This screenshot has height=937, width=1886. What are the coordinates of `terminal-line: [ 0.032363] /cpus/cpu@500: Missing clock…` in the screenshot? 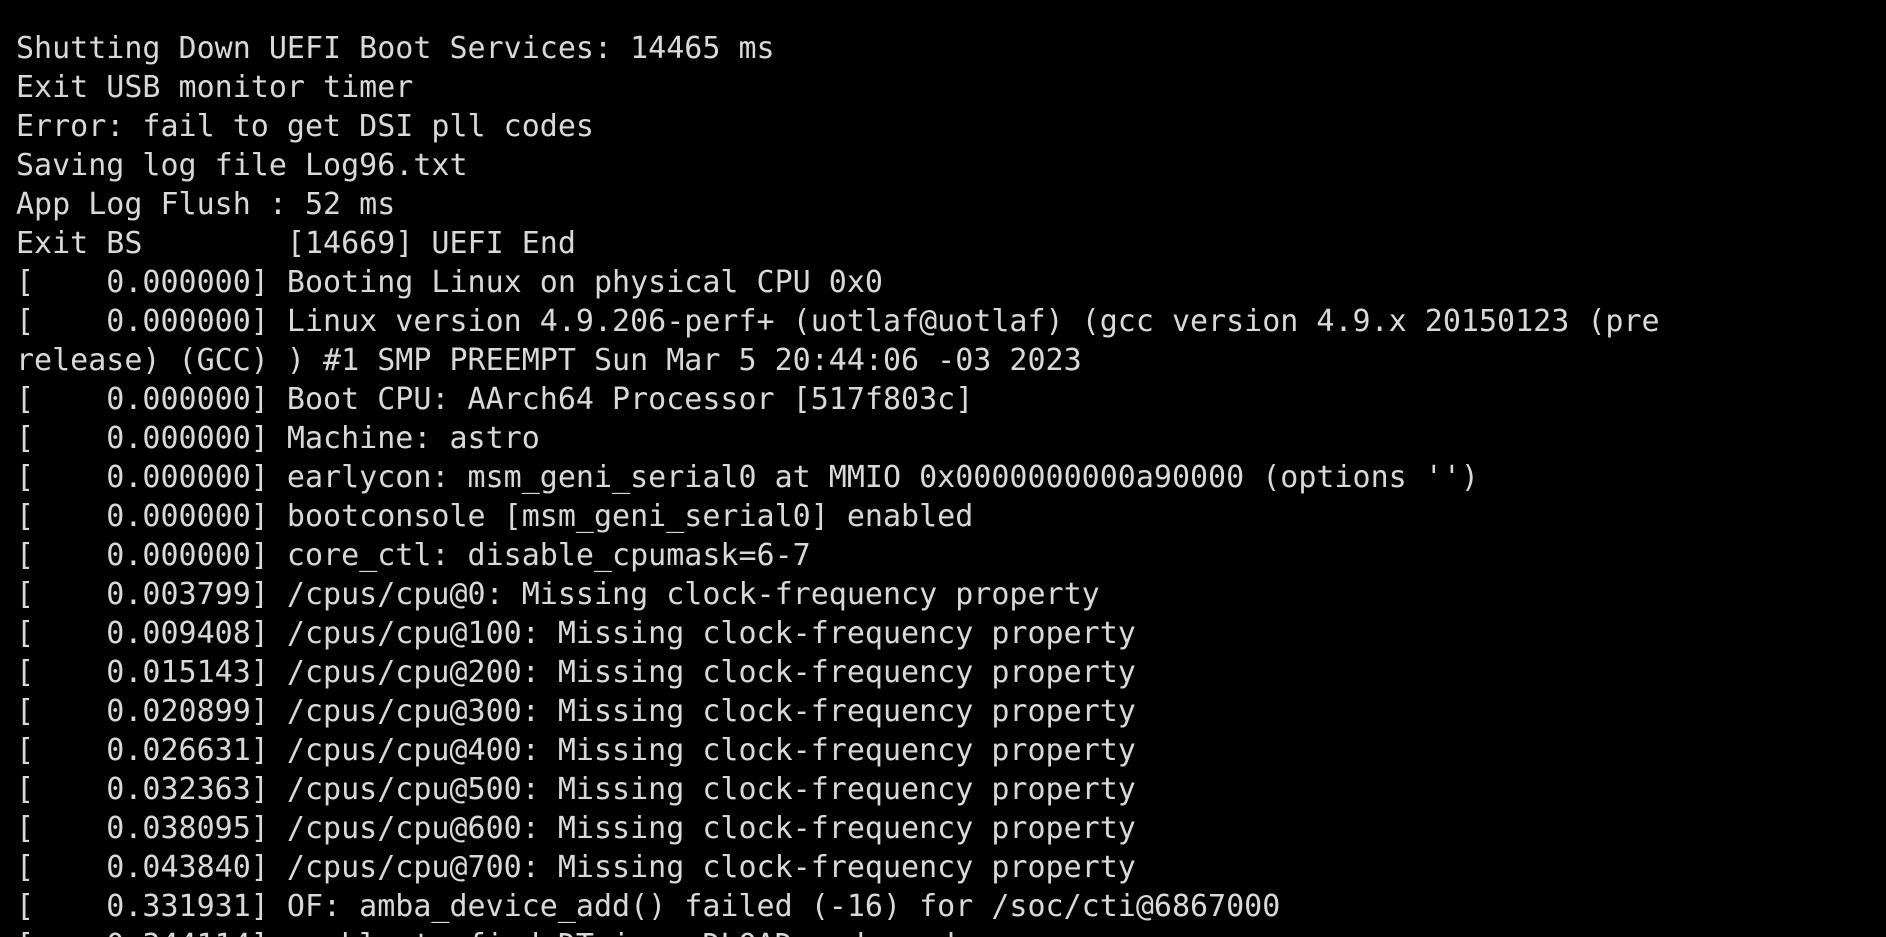 It's located at (576, 789).